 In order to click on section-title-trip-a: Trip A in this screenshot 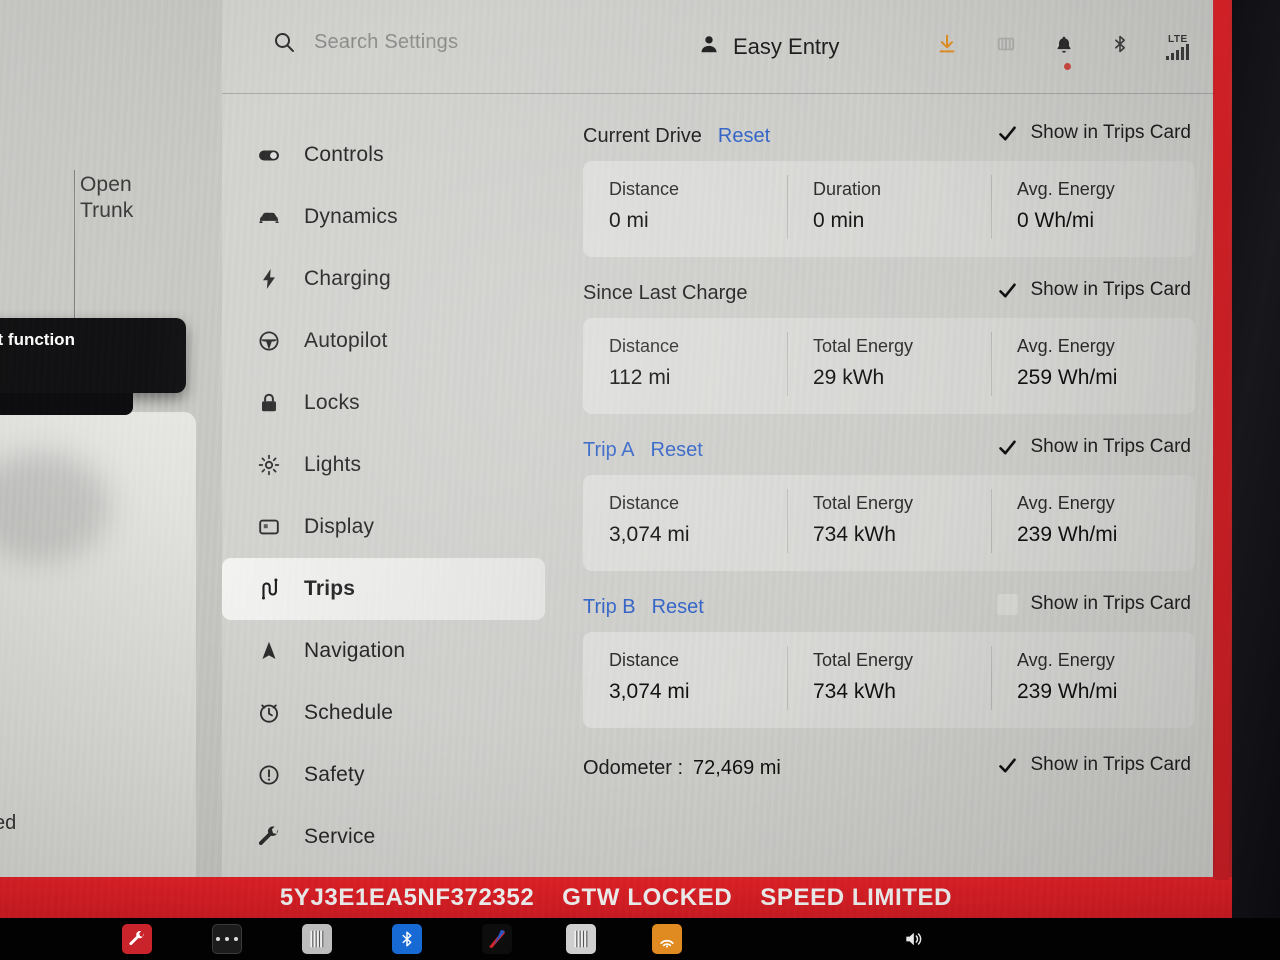, I will do `click(609, 450)`.